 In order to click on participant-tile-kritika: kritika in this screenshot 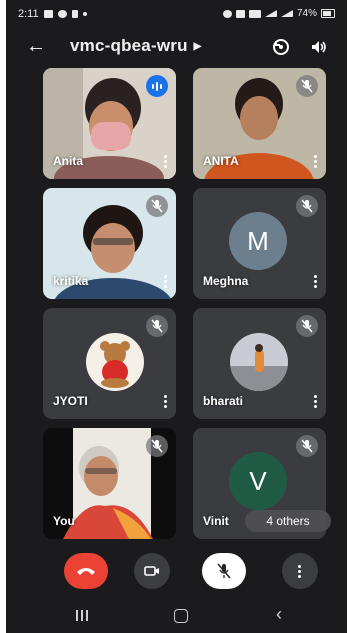, I will do `click(109, 243)`.